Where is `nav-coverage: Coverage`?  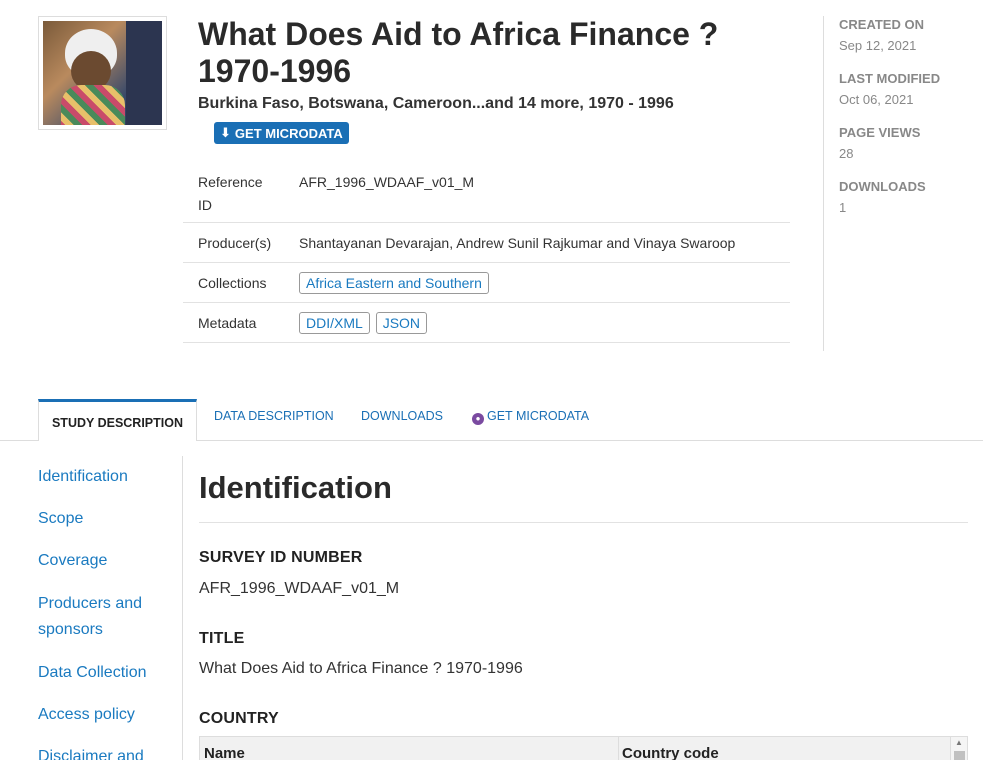 nav-coverage: Coverage is located at coordinates (108, 561).